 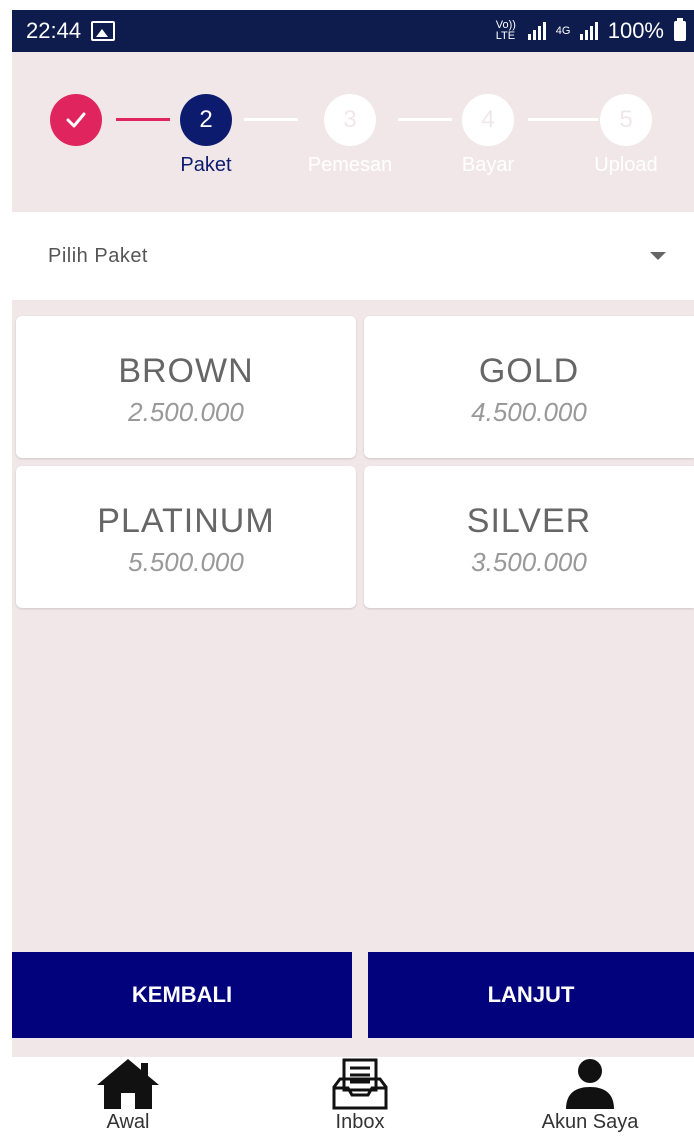 What do you see at coordinates (590, 1084) in the screenshot?
I see `user-icon` at bounding box center [590, 1084].